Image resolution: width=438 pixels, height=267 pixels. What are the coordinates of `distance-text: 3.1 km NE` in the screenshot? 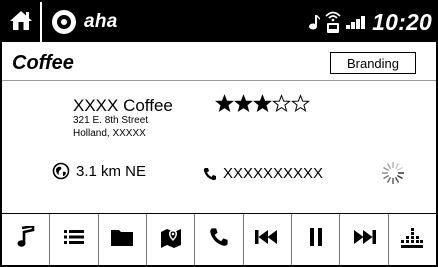 It's located at (111, 171).